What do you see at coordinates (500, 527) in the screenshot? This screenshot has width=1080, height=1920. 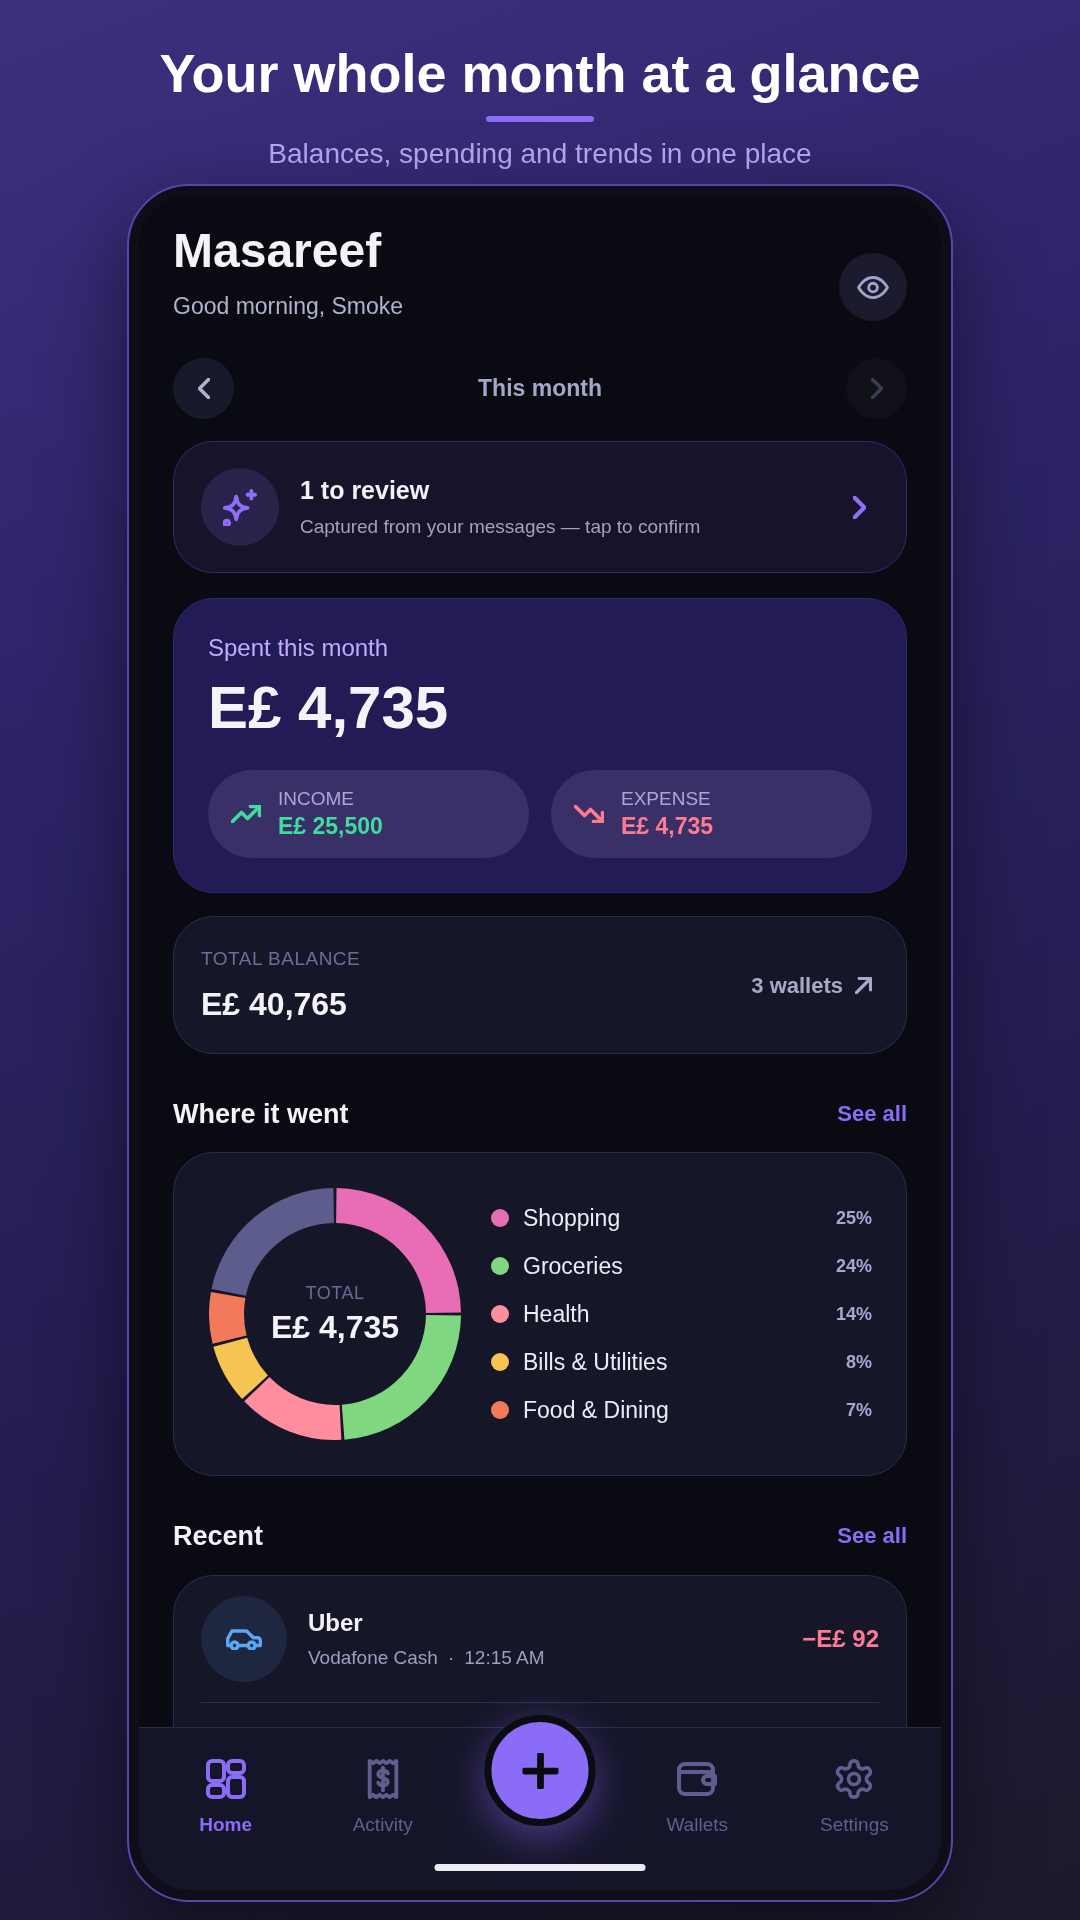 I see `review-subtitle: Captured from your messages — tap to confirm` at bounding box center [500, 527].